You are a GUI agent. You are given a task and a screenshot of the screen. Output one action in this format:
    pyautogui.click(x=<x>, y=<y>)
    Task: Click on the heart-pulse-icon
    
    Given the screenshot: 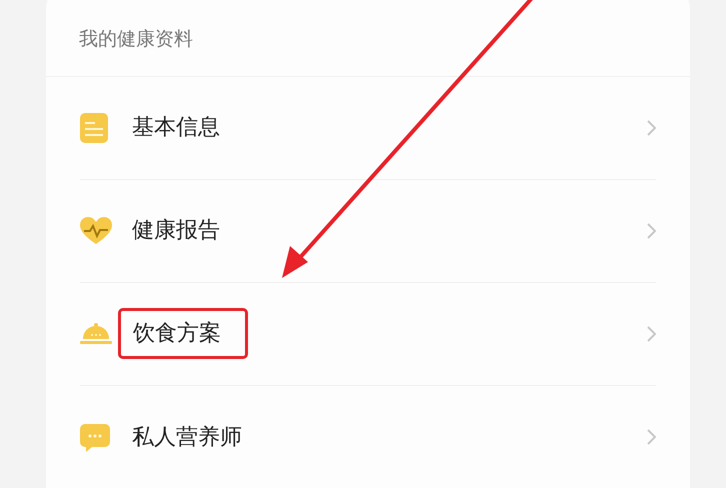 What is the action you would take?
    pyautogui.click(x=96, y=230)
    